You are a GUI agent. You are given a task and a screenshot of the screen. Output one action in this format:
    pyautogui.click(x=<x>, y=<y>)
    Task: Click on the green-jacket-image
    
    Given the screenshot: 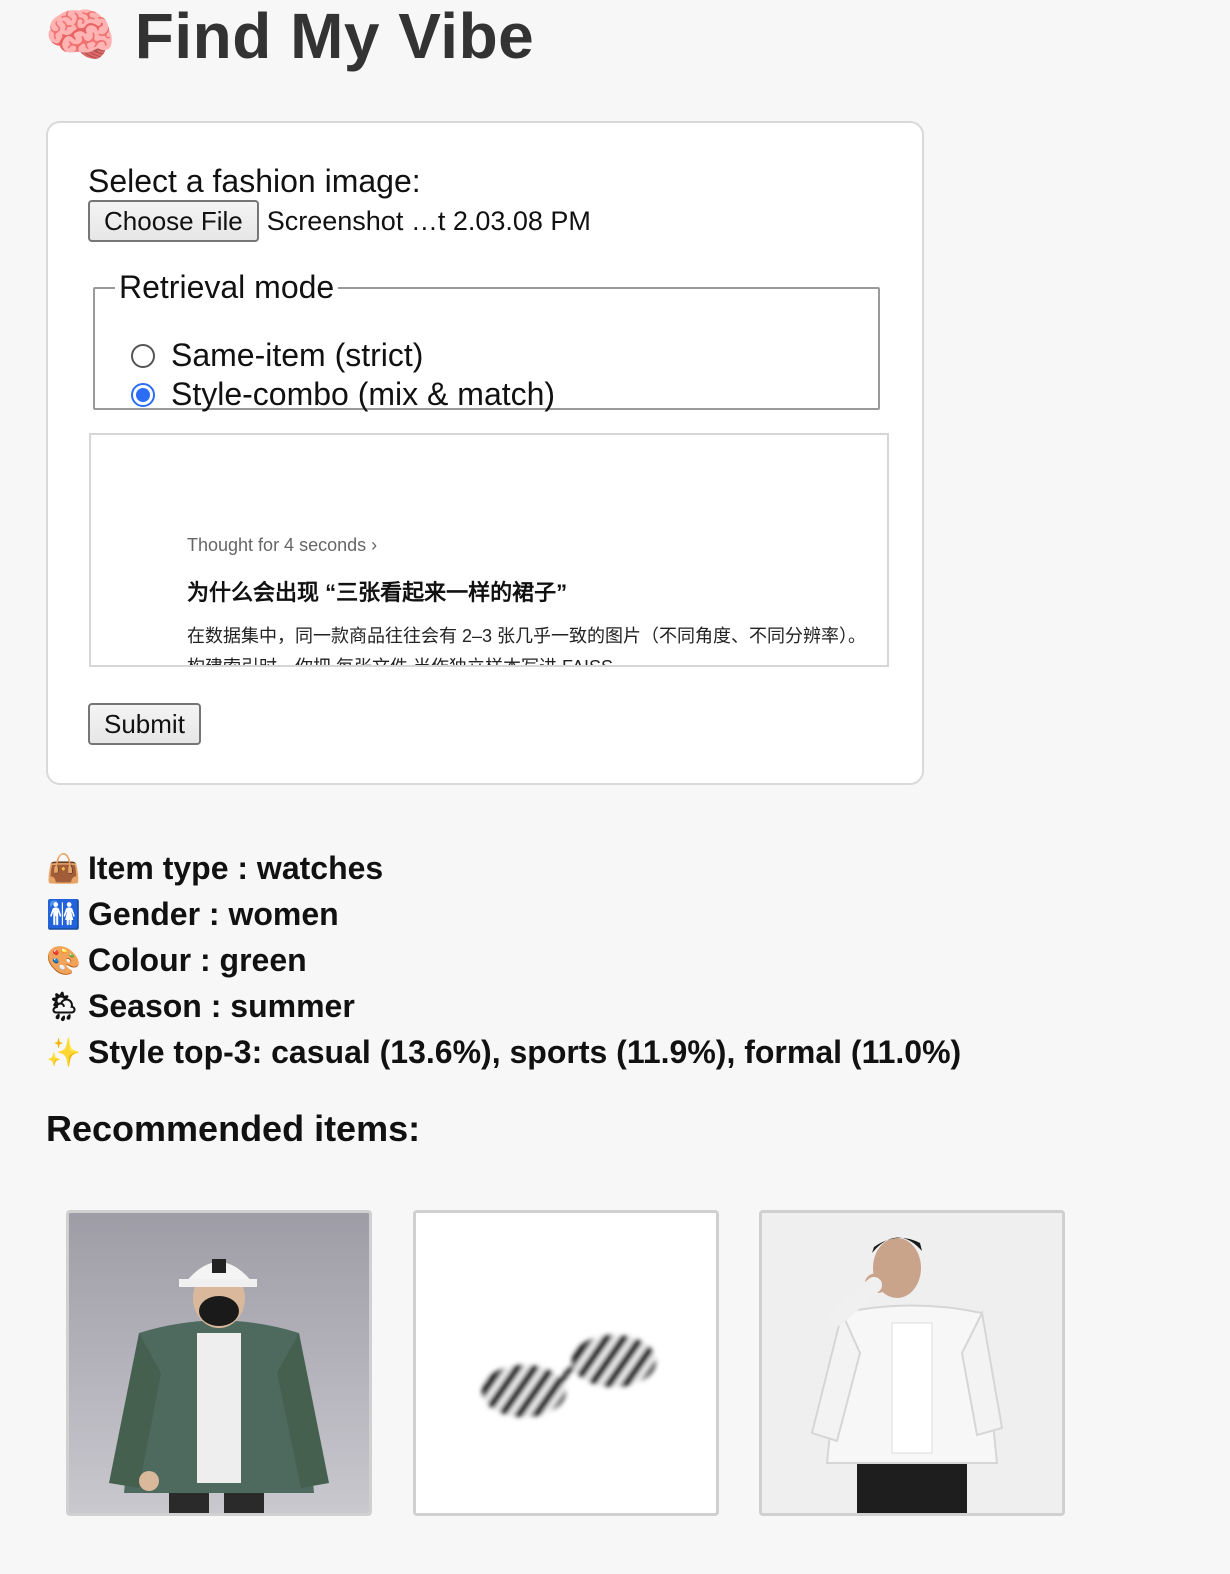 What is the action you would take?
    pyautogui.click(x=219, y=1363)
    